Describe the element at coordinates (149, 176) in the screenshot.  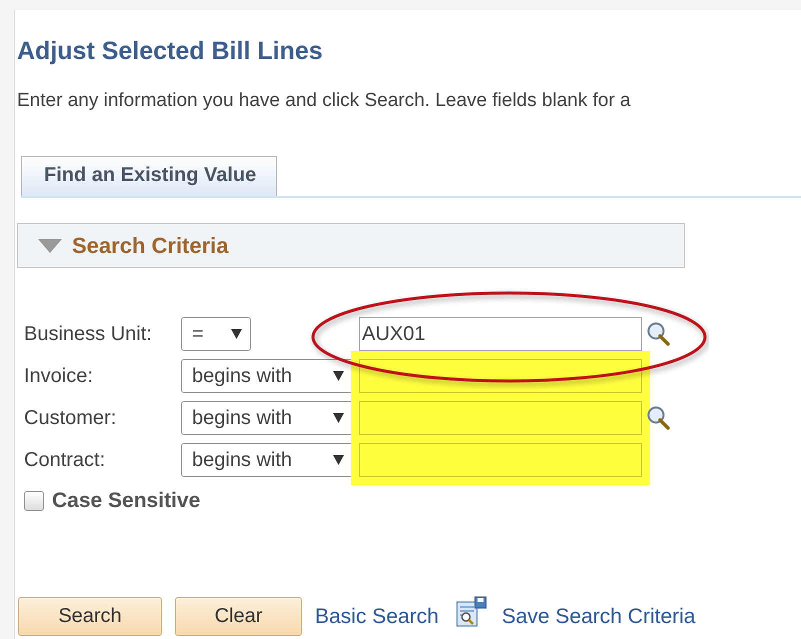
I see `tab: Find an Existing Value` at that location.